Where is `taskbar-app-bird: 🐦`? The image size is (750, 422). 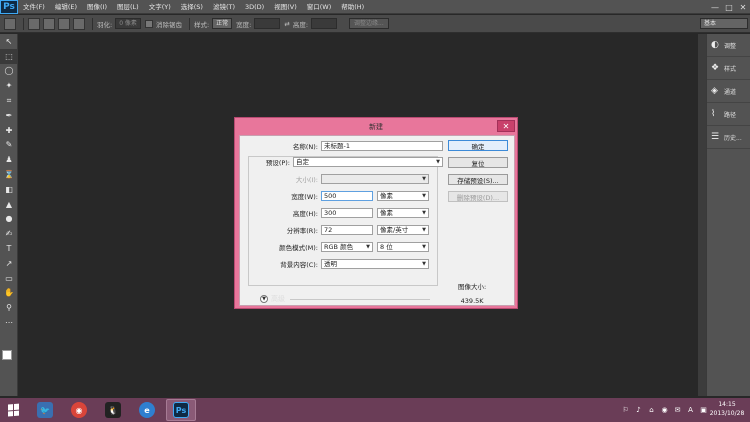 taskbar-app-bird: 🐦 is located at coordinates (45, 410).